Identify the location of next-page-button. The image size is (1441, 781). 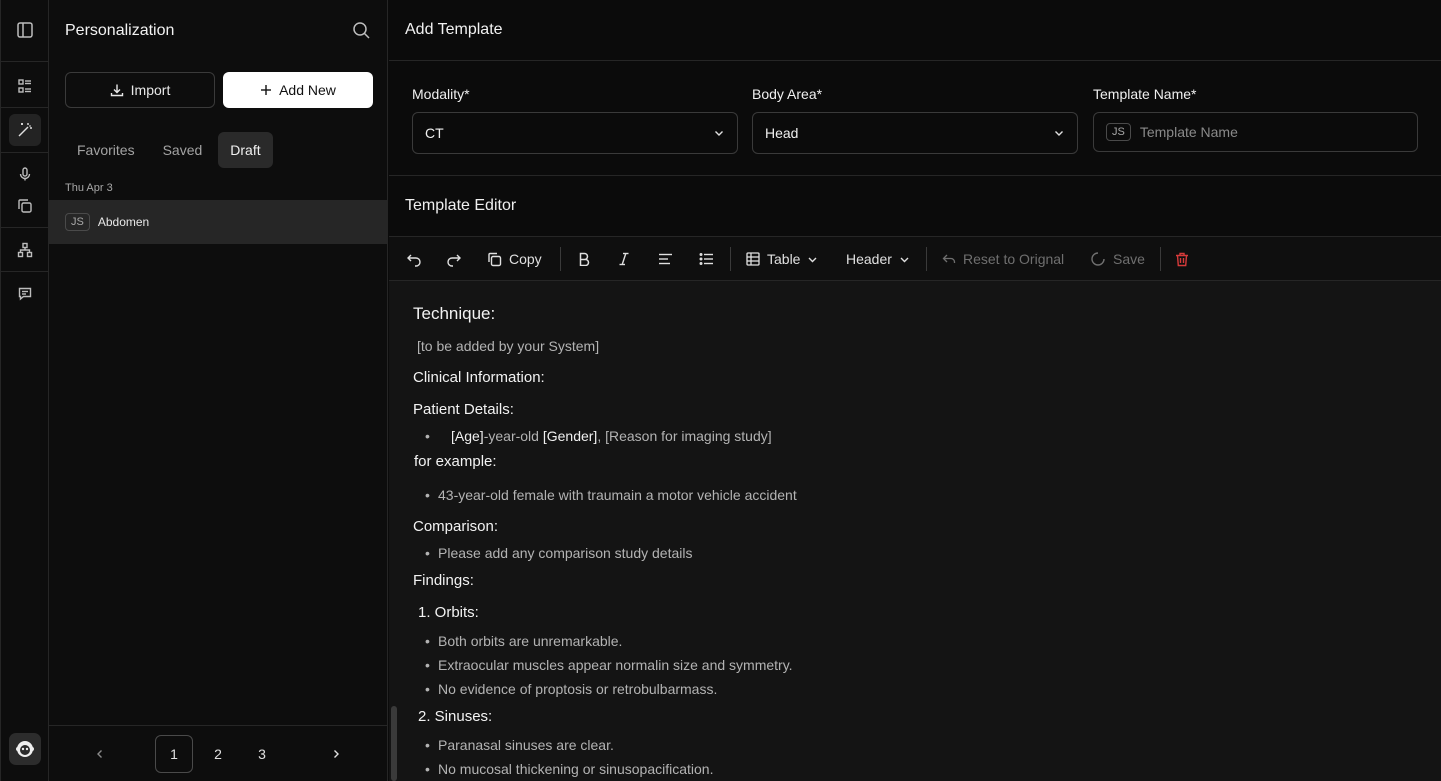
(336, 754).